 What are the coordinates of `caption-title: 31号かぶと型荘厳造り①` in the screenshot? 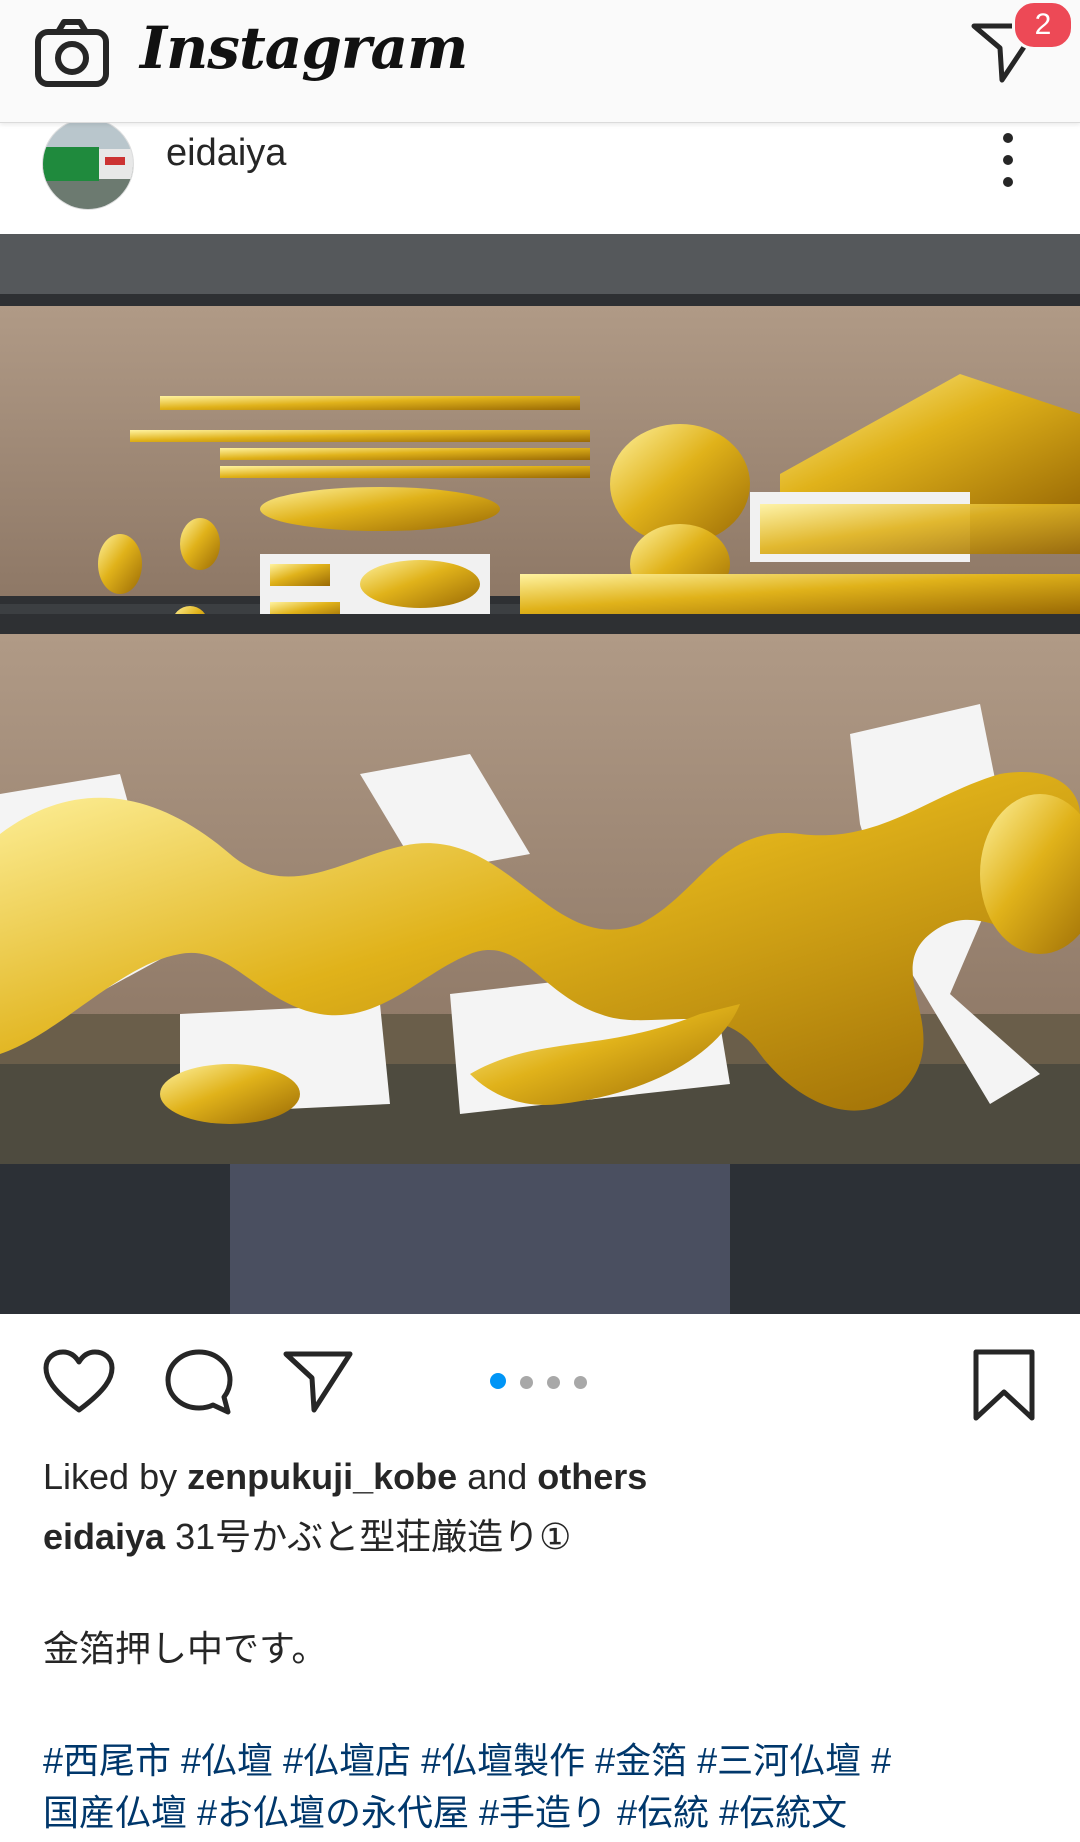 It's located at (373, 1536).